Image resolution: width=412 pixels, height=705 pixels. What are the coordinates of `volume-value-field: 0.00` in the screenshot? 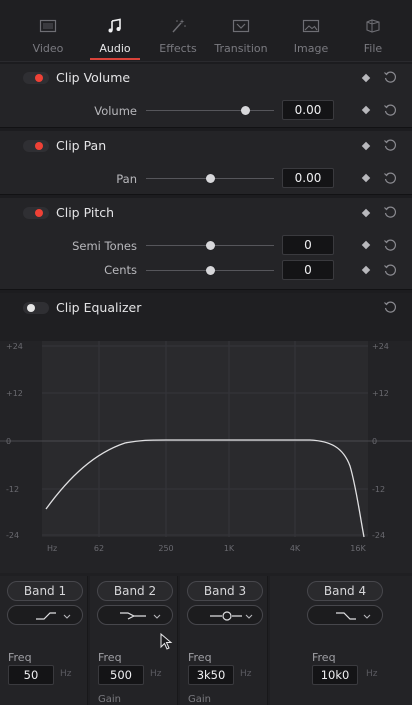 It's located at (308, 110).